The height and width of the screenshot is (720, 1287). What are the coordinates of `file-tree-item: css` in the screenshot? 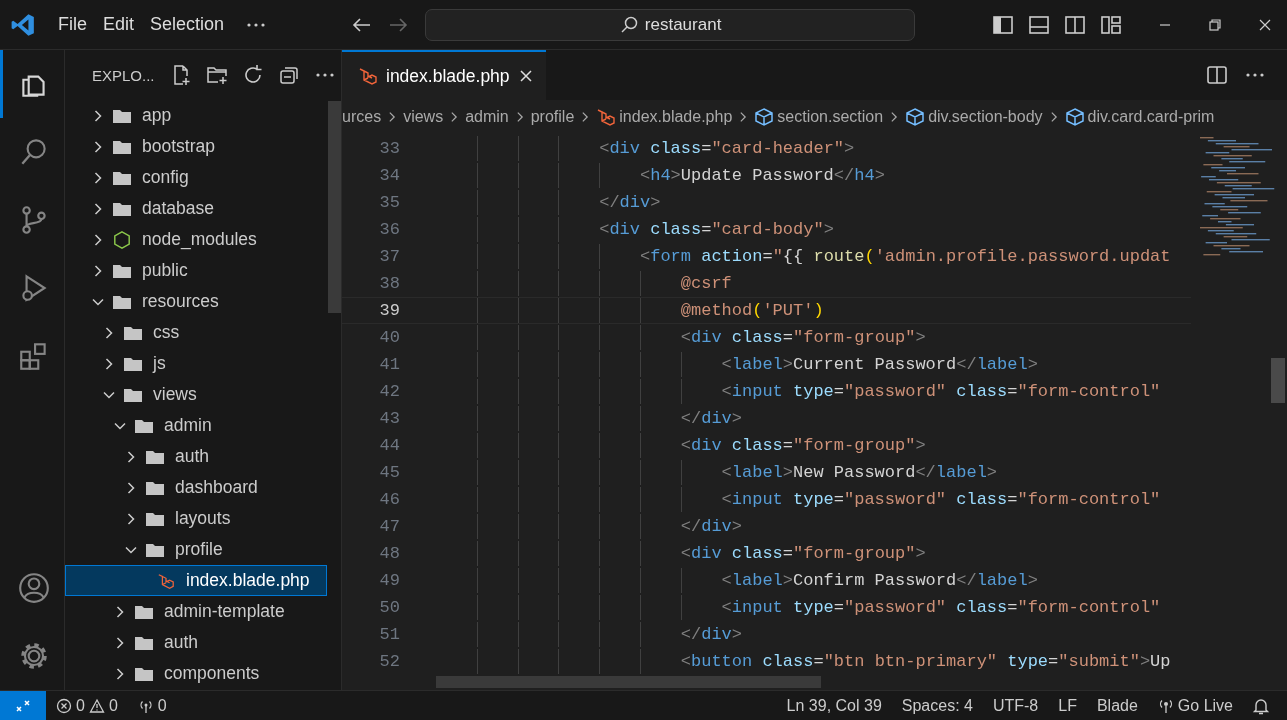 It's located at (196, 332).